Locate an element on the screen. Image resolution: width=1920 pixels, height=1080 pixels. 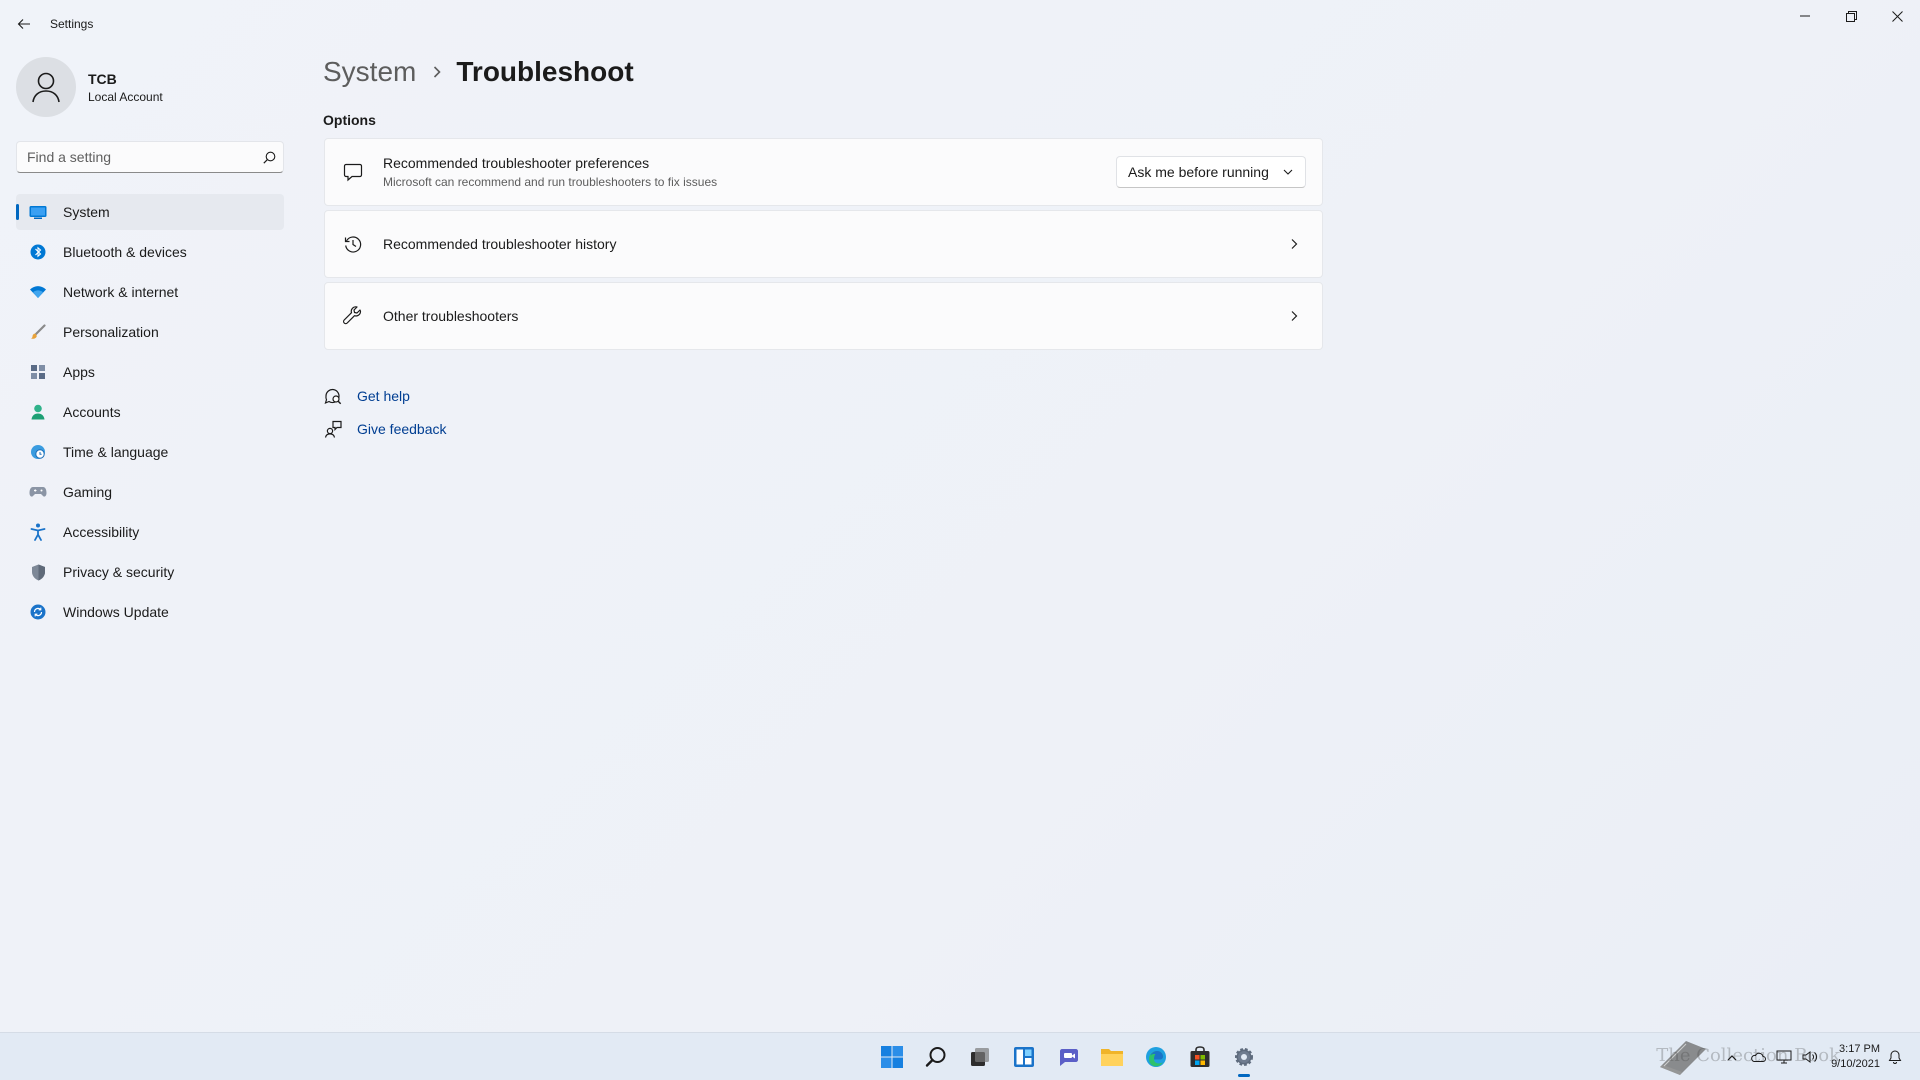
person-icon is located at coordinates (38, 412).